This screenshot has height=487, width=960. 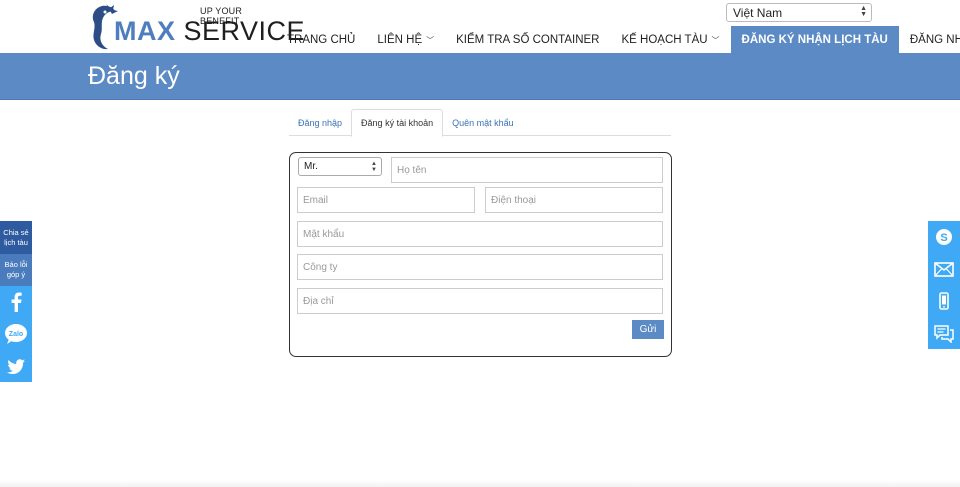 I want to click on site-logo: UP YOUR BENEFIT MAX SERVICE, so click(x=196, y=27).